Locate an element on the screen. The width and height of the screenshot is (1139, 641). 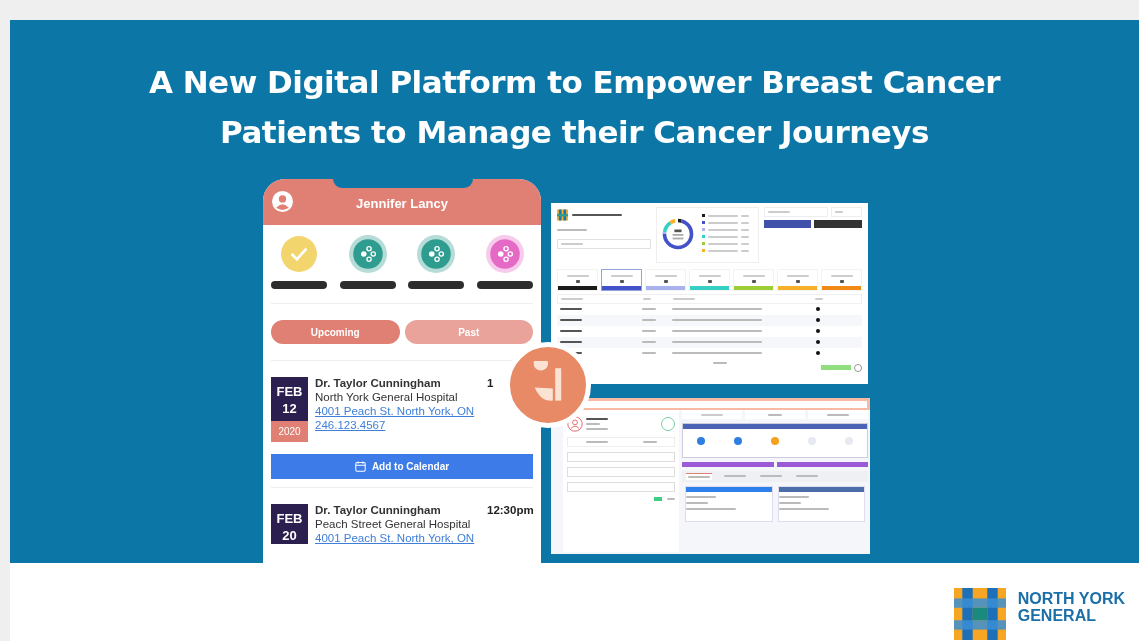
hospital-name: Peach Street General Hospital is located at coordinates (393, 524).